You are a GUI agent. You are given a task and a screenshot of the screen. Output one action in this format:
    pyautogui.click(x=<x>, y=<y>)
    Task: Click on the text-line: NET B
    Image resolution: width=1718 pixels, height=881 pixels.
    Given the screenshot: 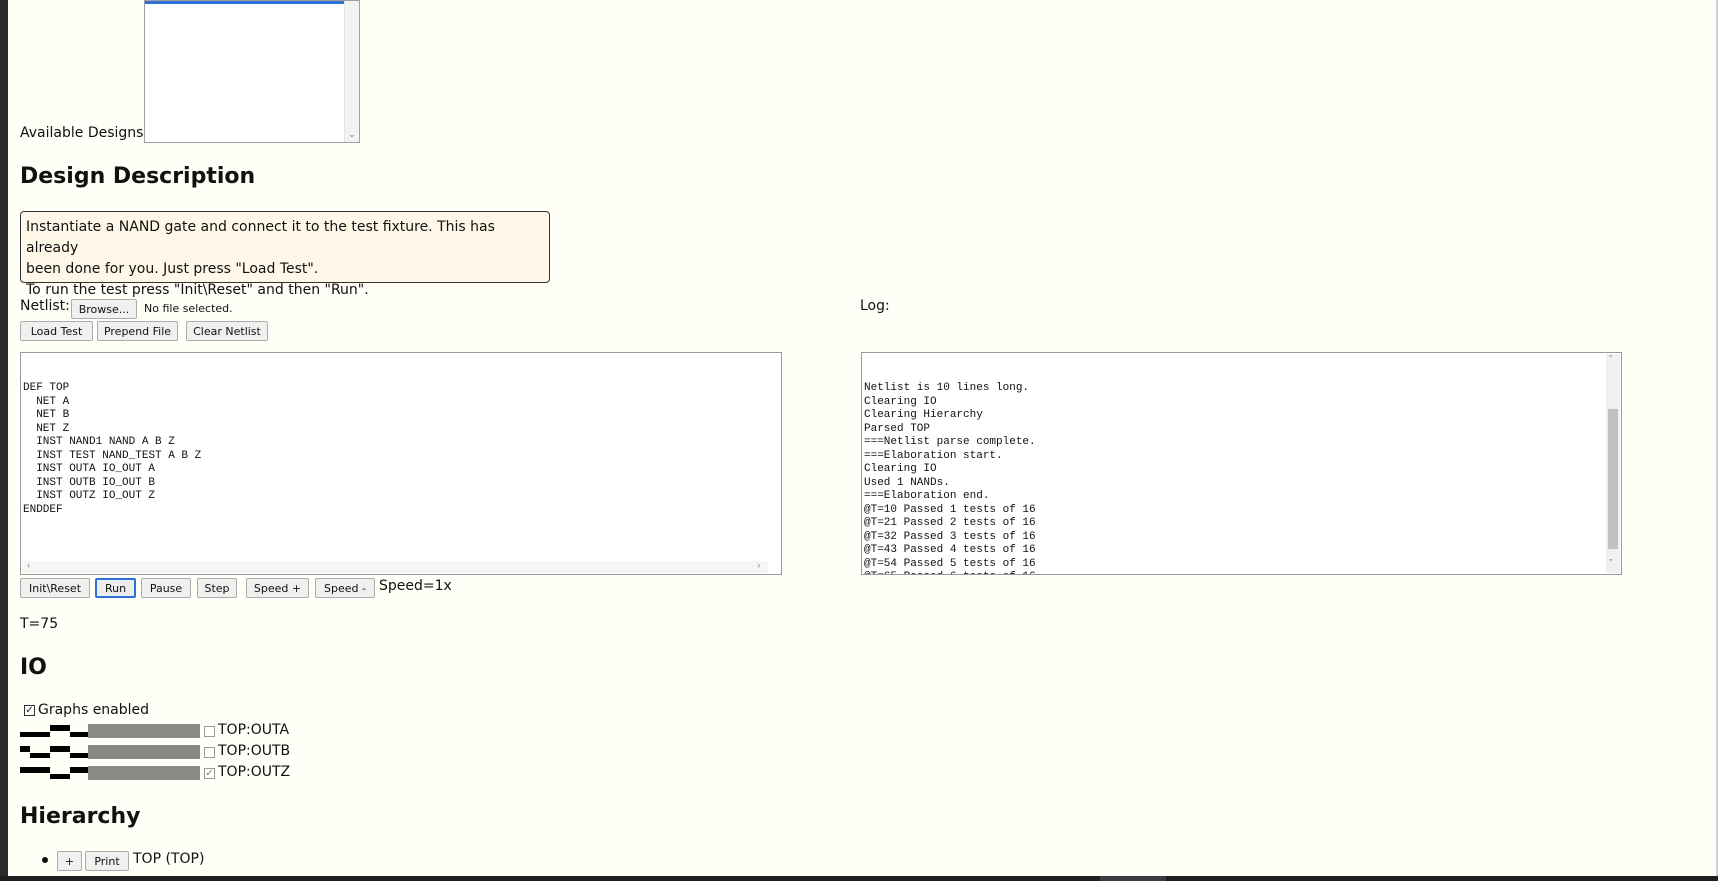 What is the action you would take?
    pyautogui.click(x=46, y=415)
    